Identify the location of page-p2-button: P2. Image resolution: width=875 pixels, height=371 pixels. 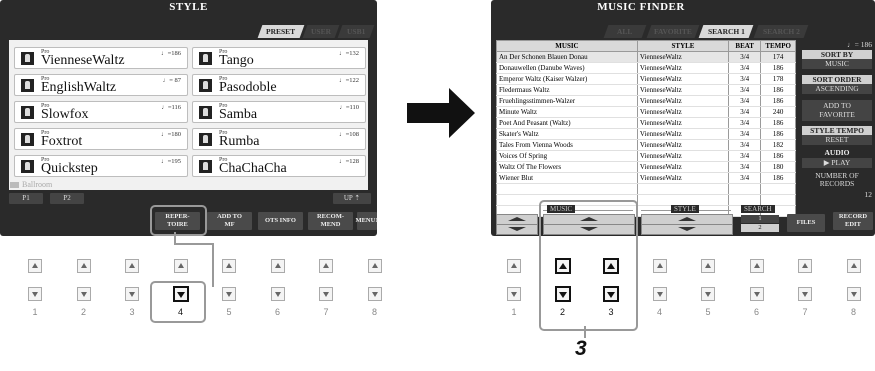
(67, 198).